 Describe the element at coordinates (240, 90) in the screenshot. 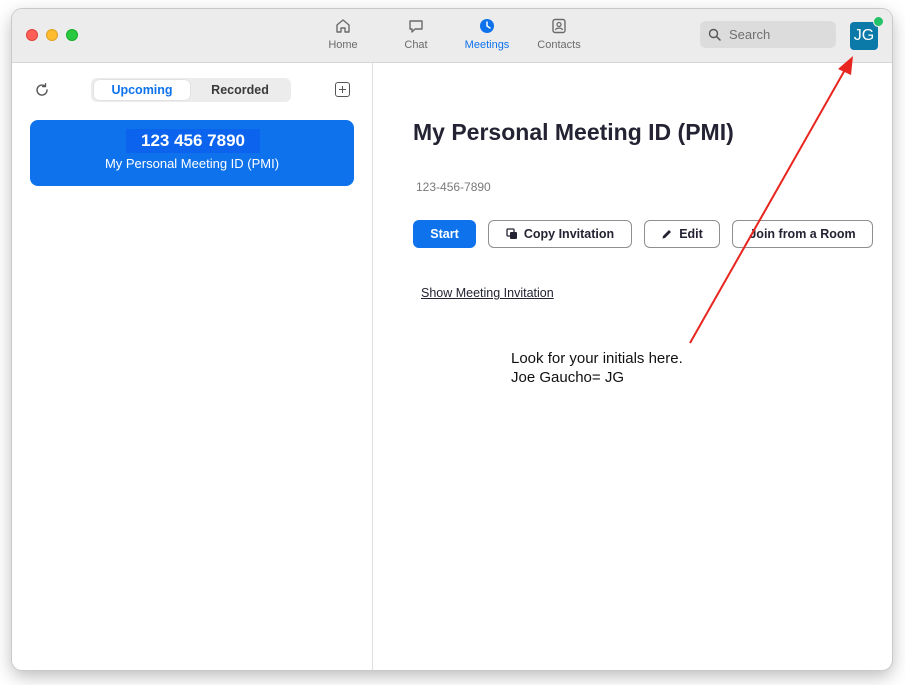

I see `tab-recorded: Recorded` at that location.